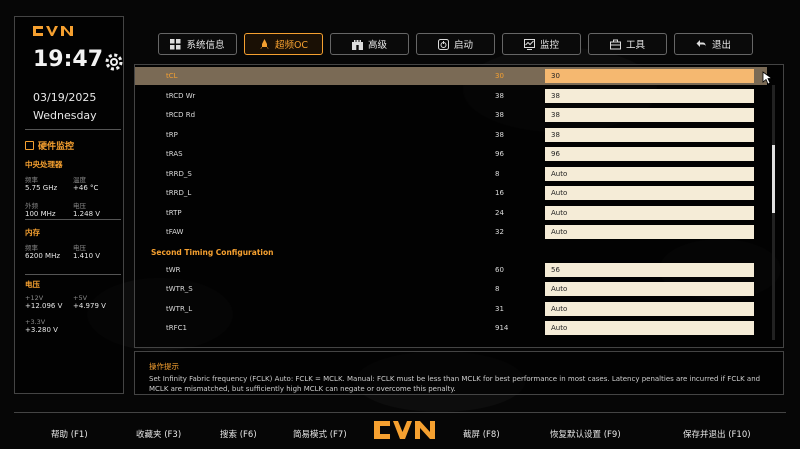 The height and width of the screenshot is (449, 800). What do you see at coordinates (283, 44) in the screenshot?
I see `tab-overclock: 超频OC` at bounding box center [283, 44].